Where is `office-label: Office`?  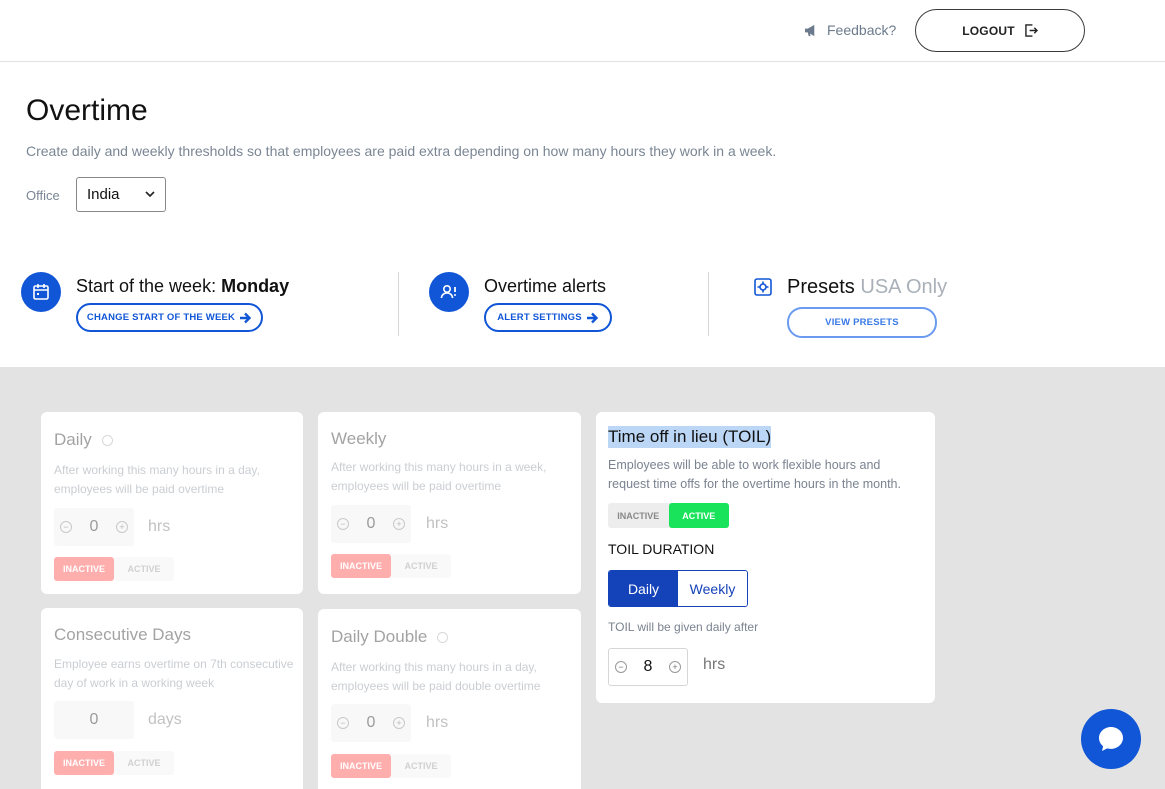
office-label: Office is located at coordinates (43, 195).